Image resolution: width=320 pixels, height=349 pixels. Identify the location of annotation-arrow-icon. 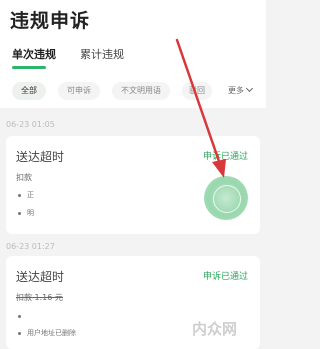
(200, 108).